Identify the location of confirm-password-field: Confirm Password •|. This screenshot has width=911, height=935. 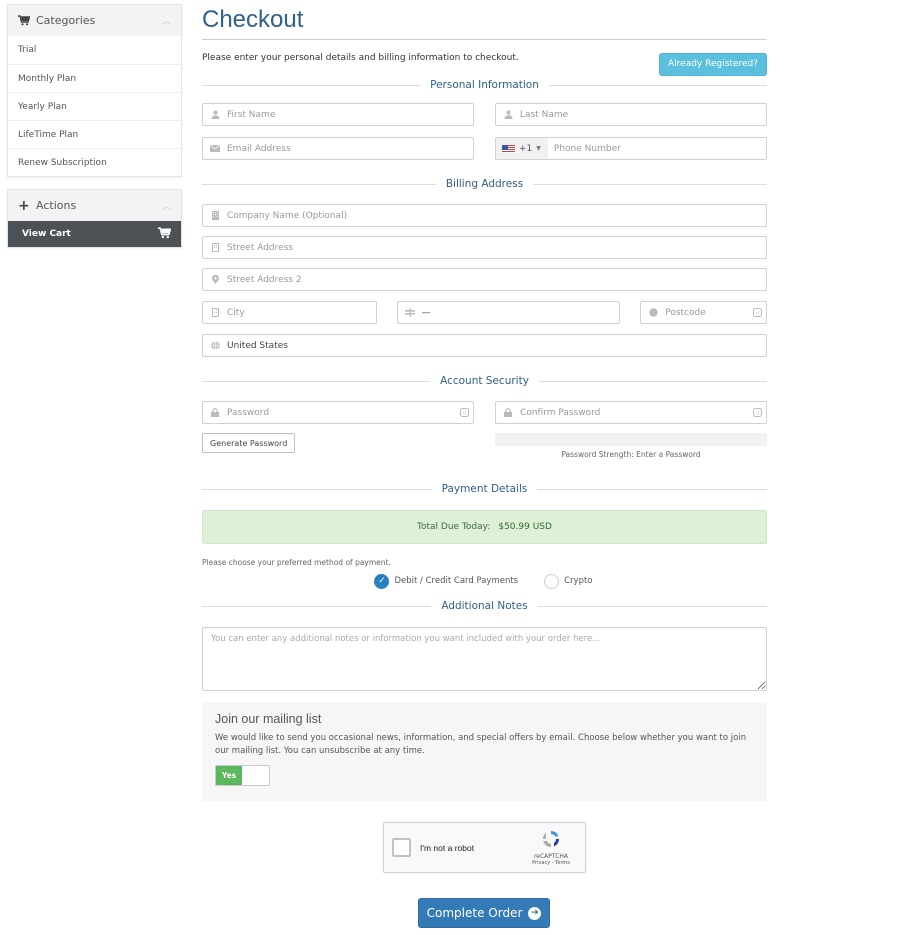
(631, 412).